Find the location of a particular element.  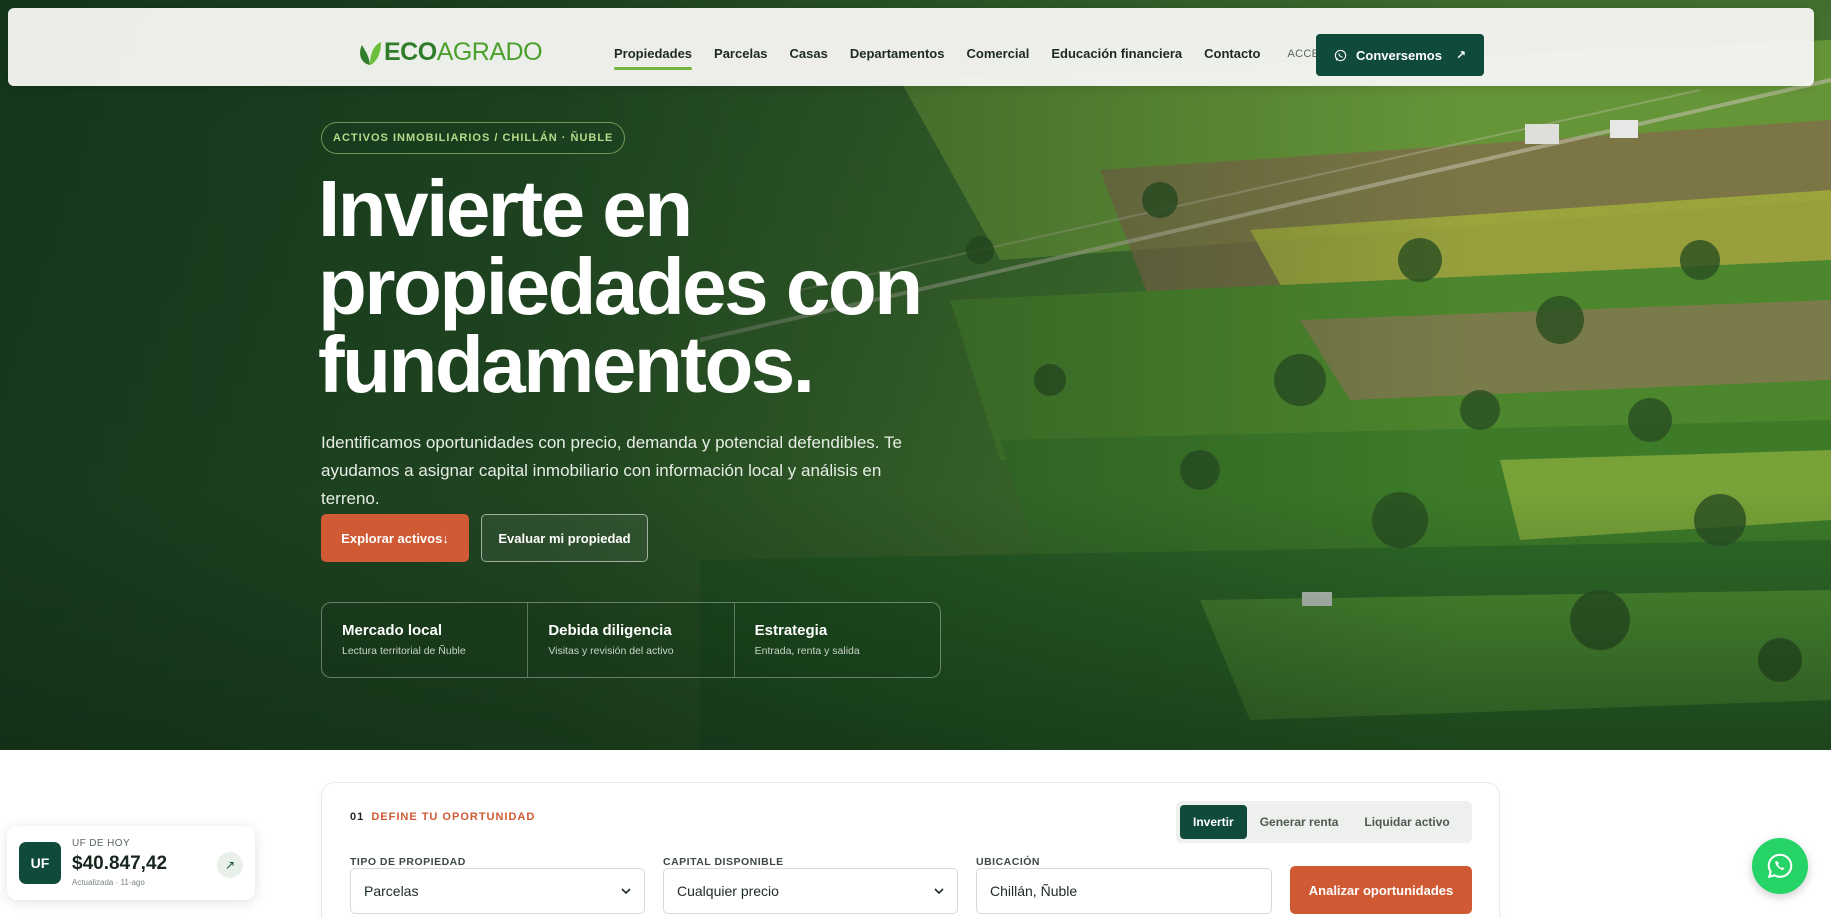

mode-generar-renta: Generar renta is located at coordinates (1299, 822).